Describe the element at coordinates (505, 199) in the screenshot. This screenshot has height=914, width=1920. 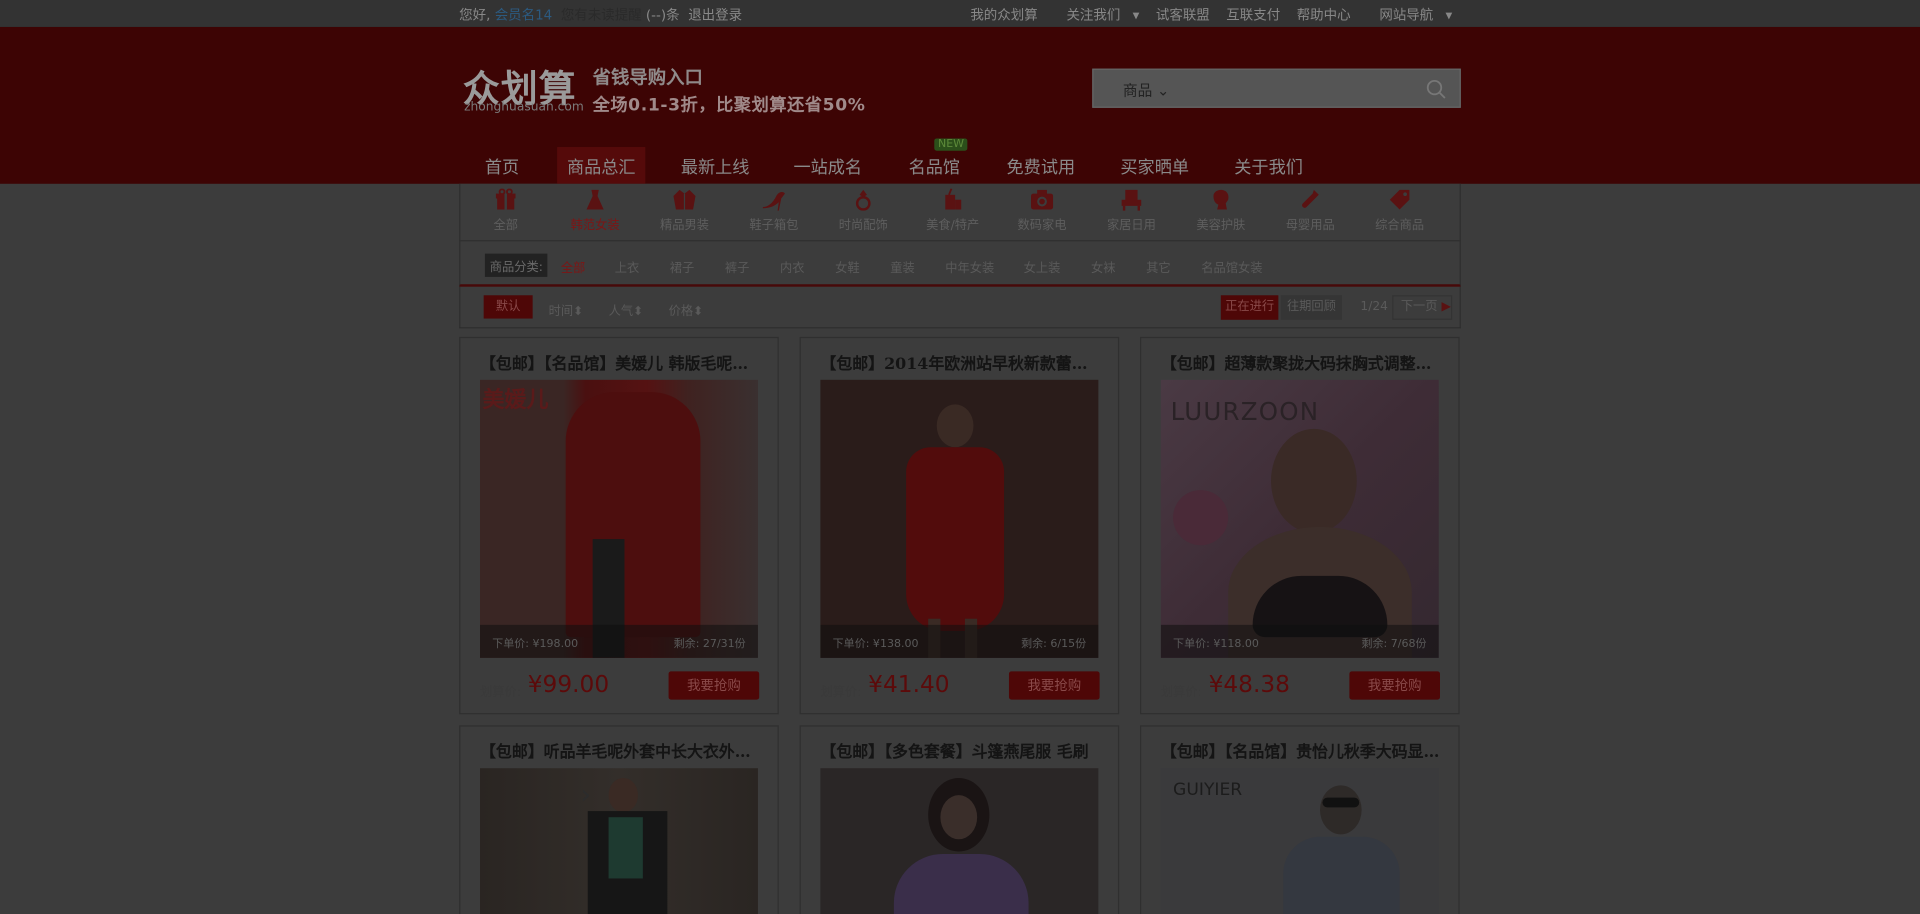
I see `gift-icon` at that location.